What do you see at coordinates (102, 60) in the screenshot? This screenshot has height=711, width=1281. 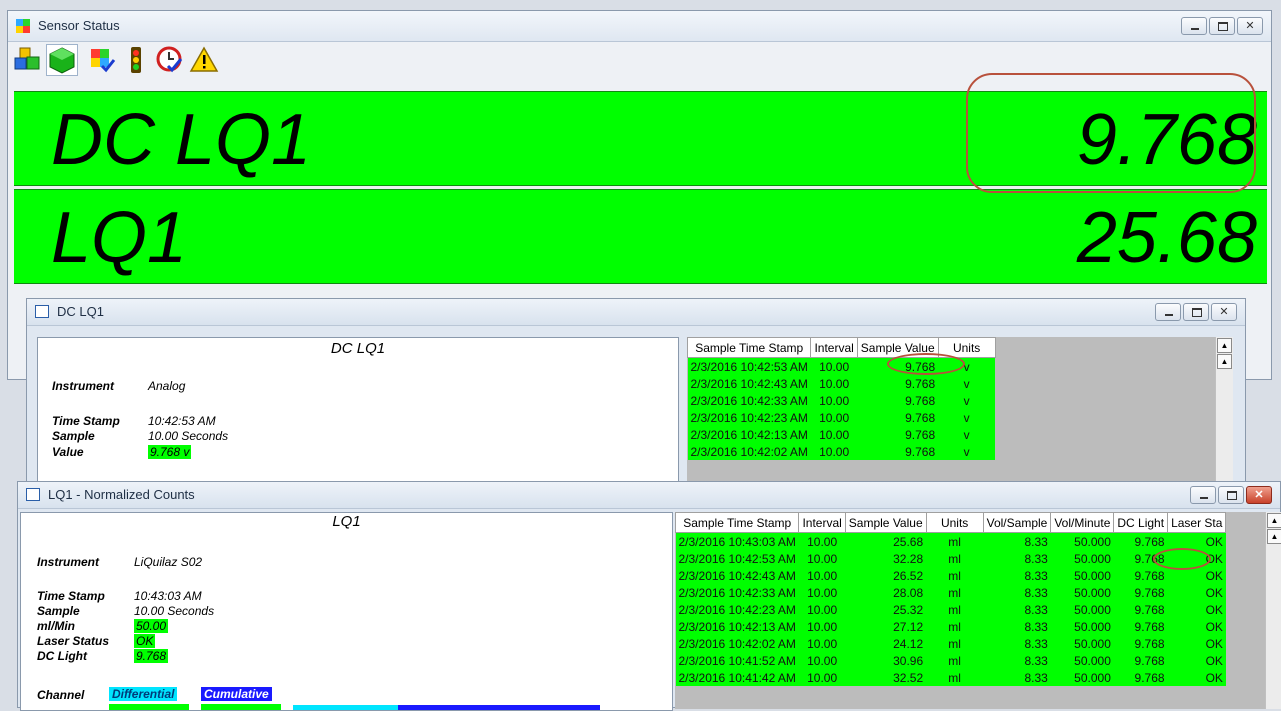 I see `grid-check-tool-button` at bounding box center [102, 60].